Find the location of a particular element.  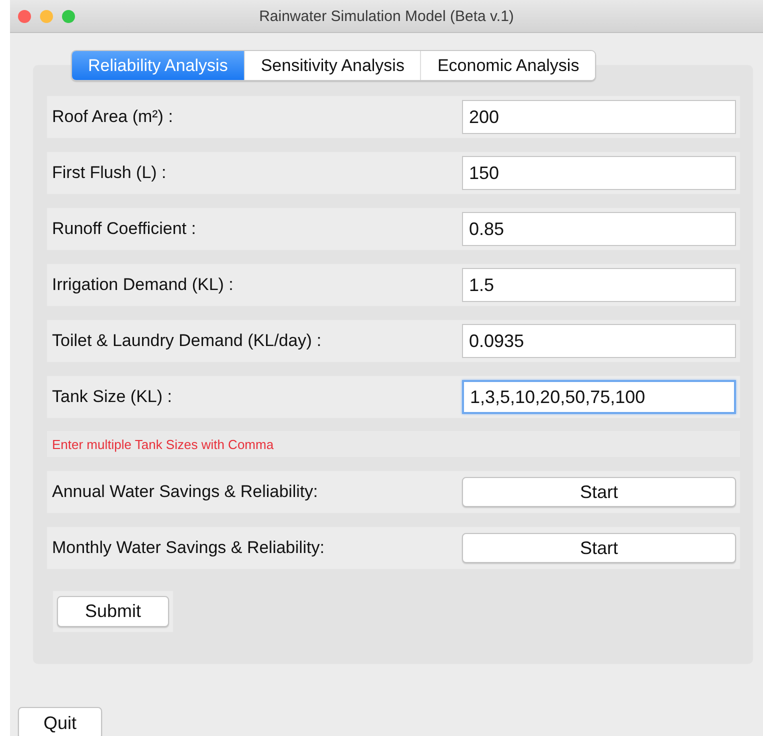

window-title: Rainwater Simulation Model (Beta v.1) is located at coordinates (386, 16).